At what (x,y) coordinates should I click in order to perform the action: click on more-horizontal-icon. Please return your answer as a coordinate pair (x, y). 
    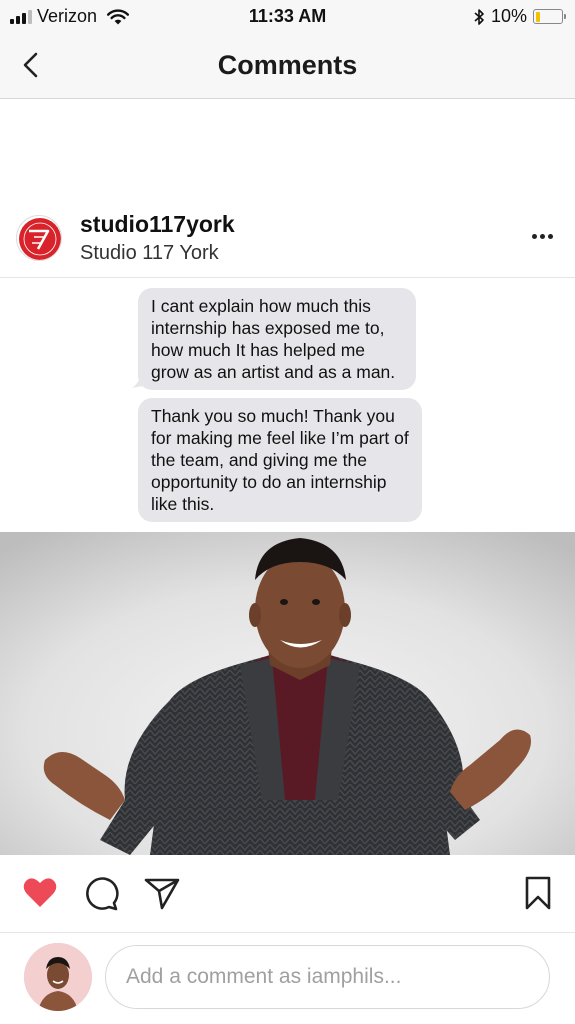
    Looking at the image, I should click on (542, 236).